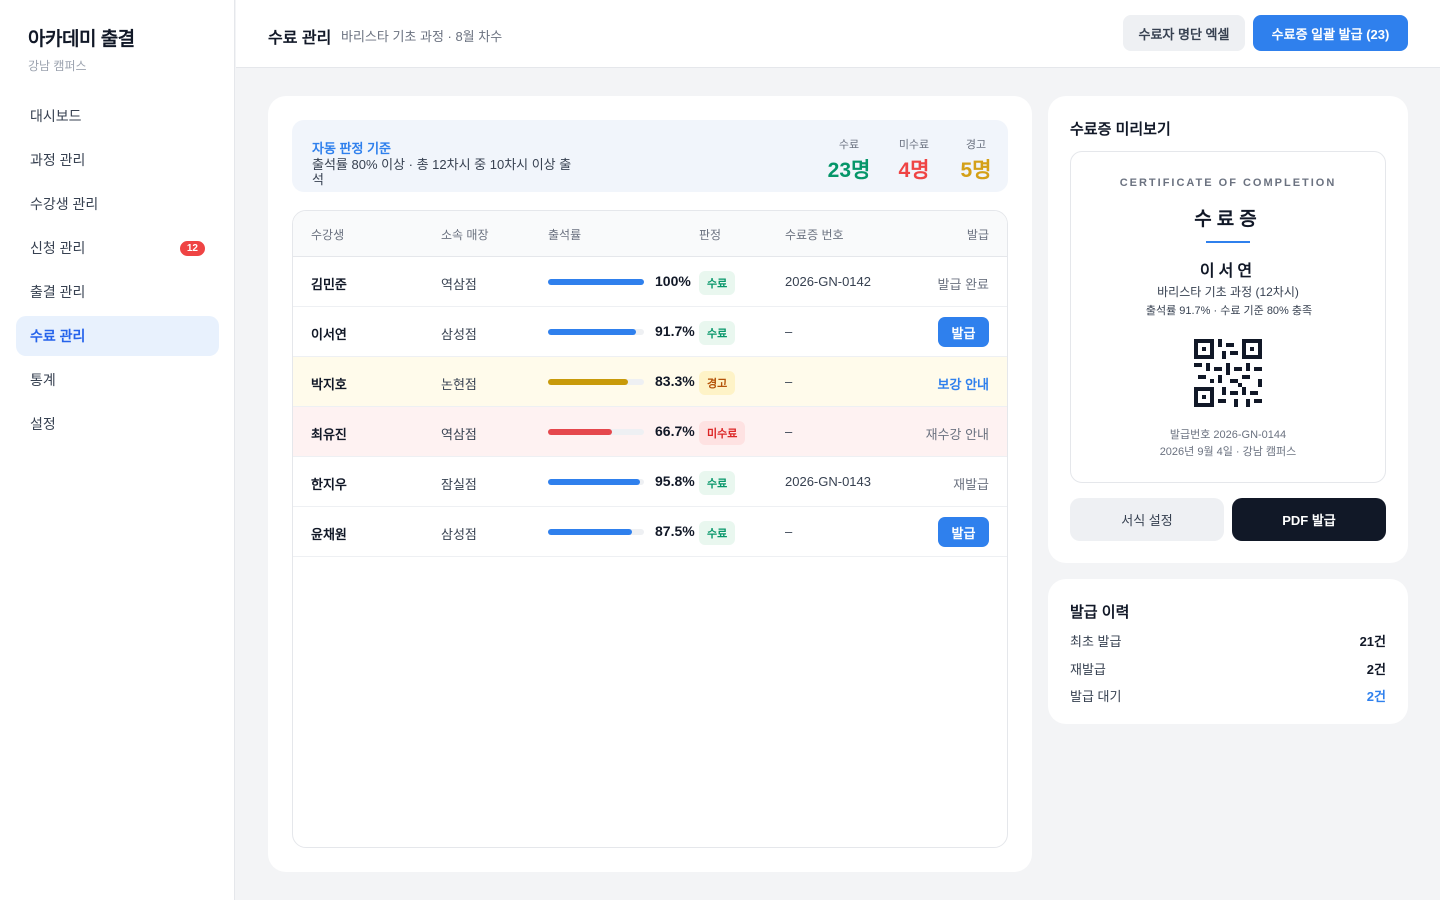 The width and height of the screenshot is (1440, 900). What do you see at coordinates (978, 234) in the screenshot?
I see `column-header: 발급` at bounding box center [978, 234].